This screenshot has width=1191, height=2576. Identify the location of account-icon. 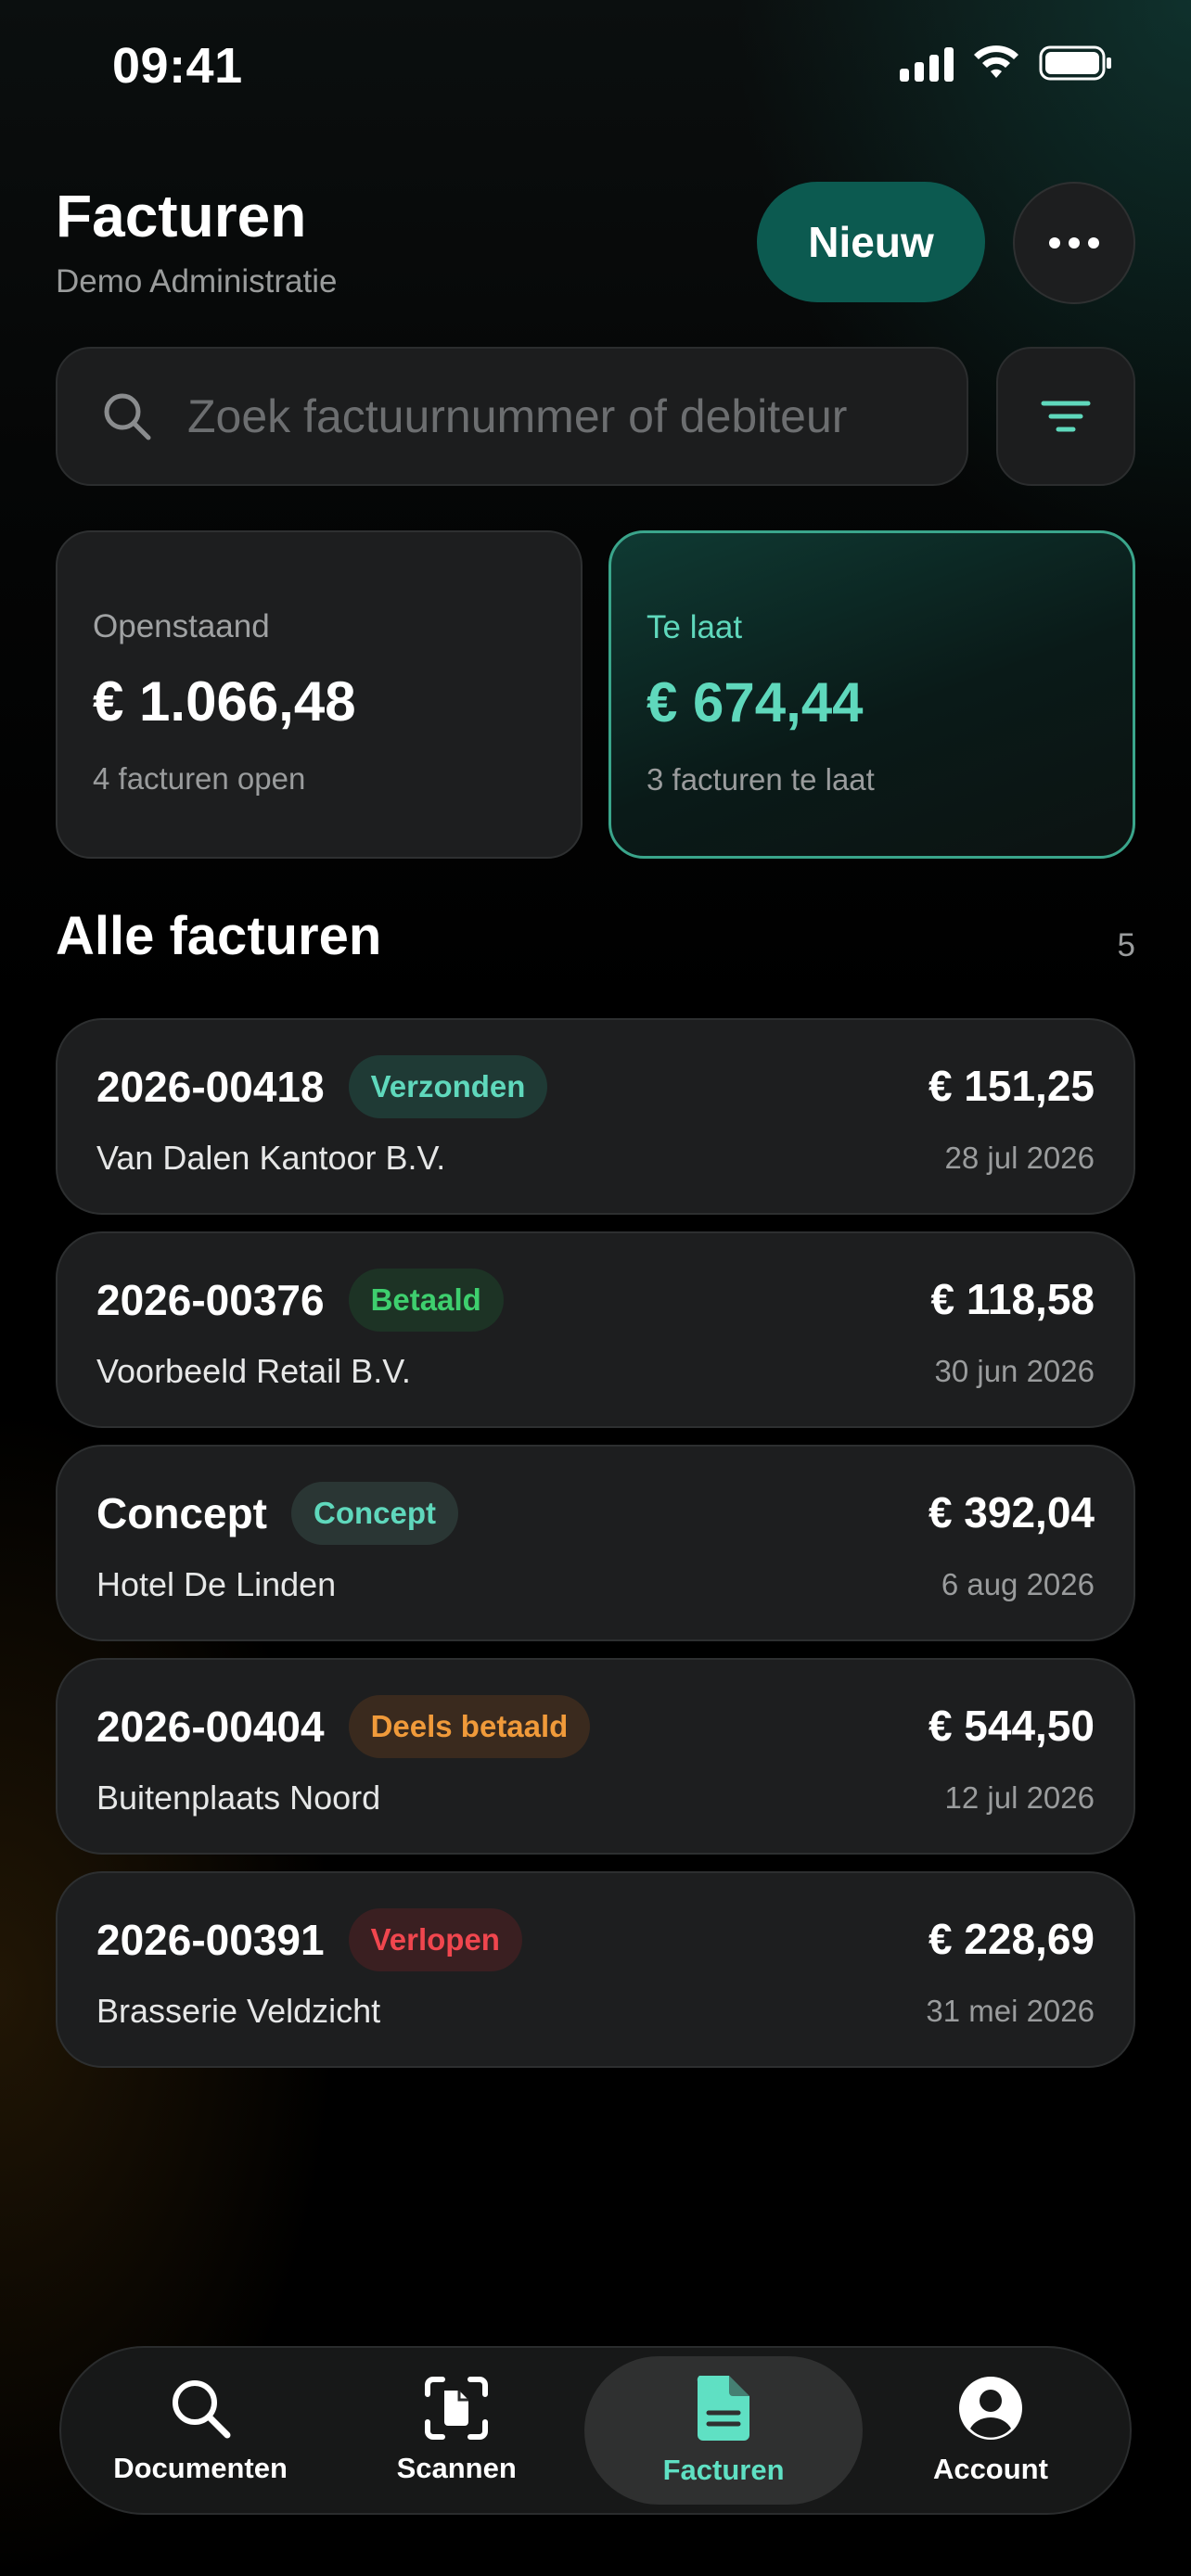
(990, 2408).